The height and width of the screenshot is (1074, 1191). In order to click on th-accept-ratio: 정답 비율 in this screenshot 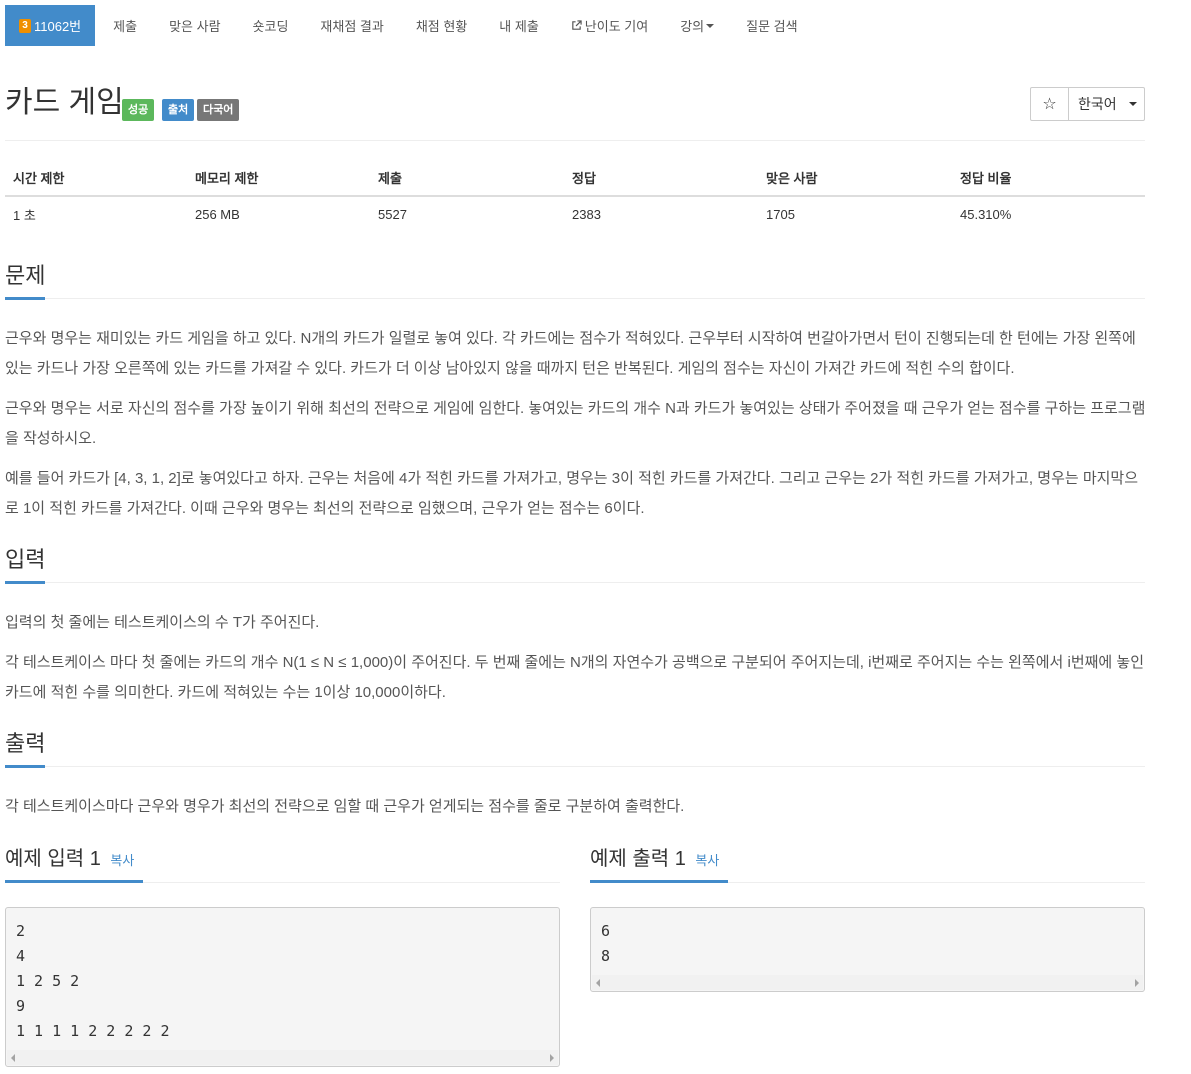, I will do `click(1048, 178)`.